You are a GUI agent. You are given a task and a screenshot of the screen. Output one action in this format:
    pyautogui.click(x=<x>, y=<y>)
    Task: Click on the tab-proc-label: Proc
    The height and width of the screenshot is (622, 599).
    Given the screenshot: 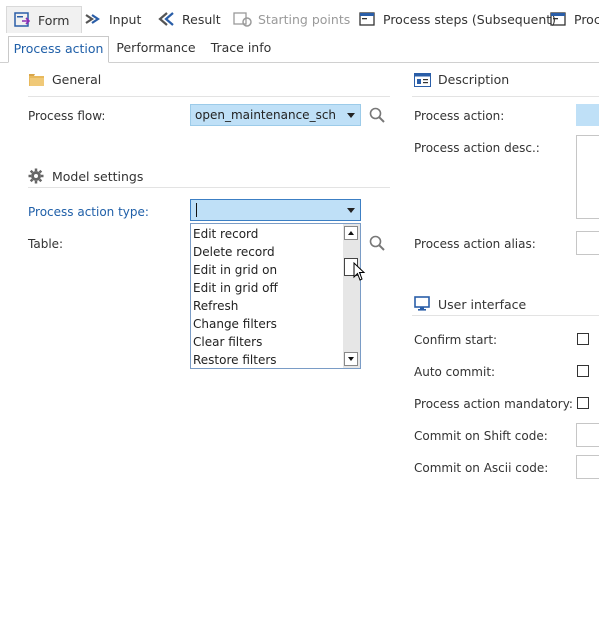 What is the action you would take?
    pyautogui.click(x=586, y=19)
    